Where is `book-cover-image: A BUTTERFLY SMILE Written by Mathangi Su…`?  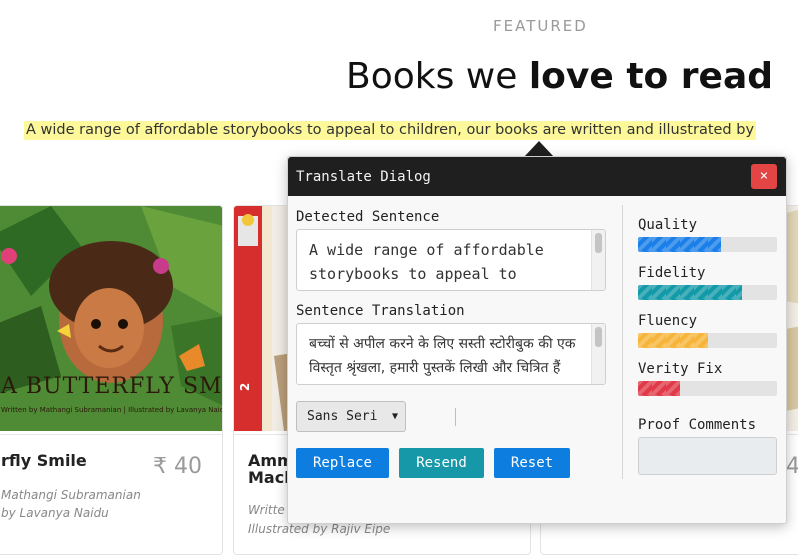
book-cover-image: A BUTTERFLY SMILE Written by Mathangi Su… is located at coordinates (111, 318).